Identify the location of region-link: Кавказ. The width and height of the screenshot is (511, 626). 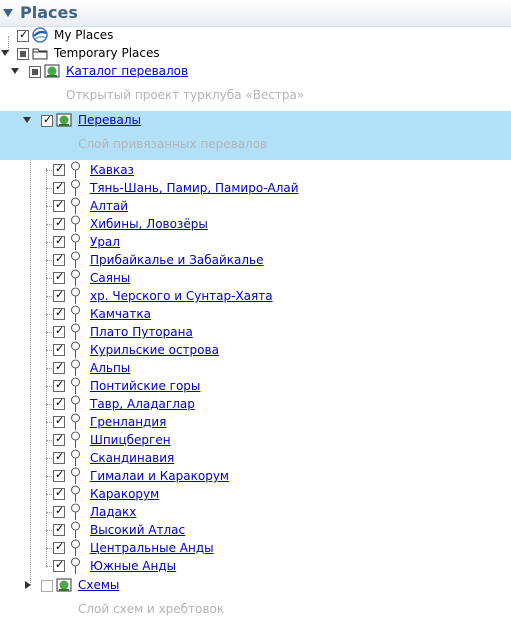
(112, 170).